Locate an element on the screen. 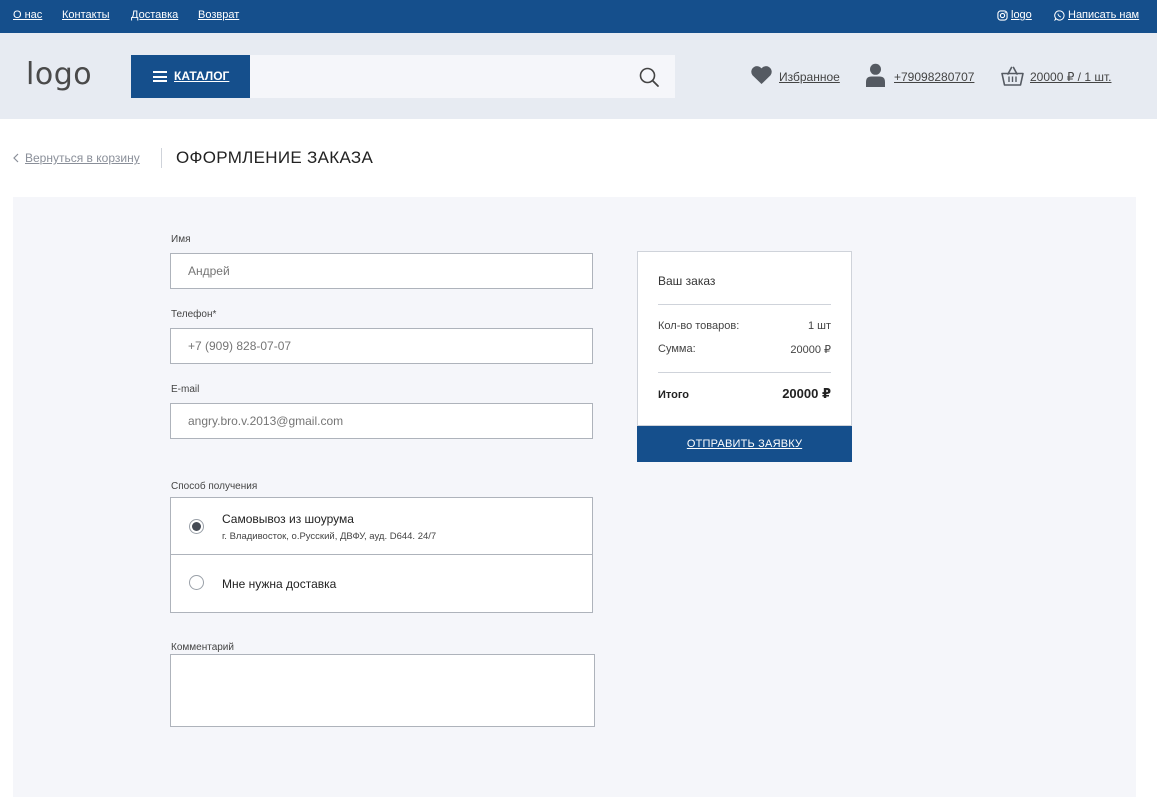  comment-textarea is located at coordinates (382, 690).